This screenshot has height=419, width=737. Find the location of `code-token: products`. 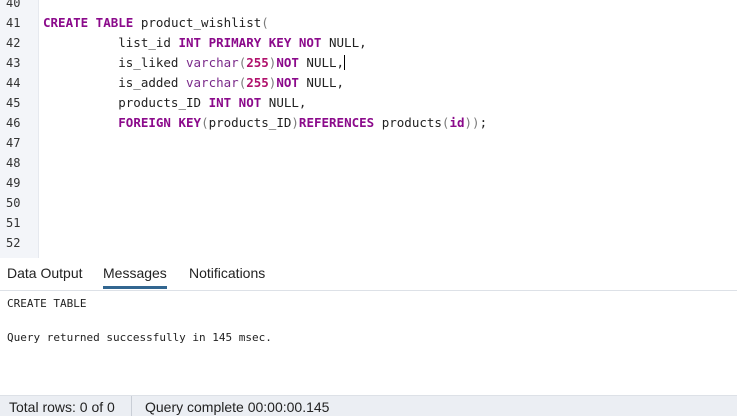

code-token: products is located at coordinates (408, 122).